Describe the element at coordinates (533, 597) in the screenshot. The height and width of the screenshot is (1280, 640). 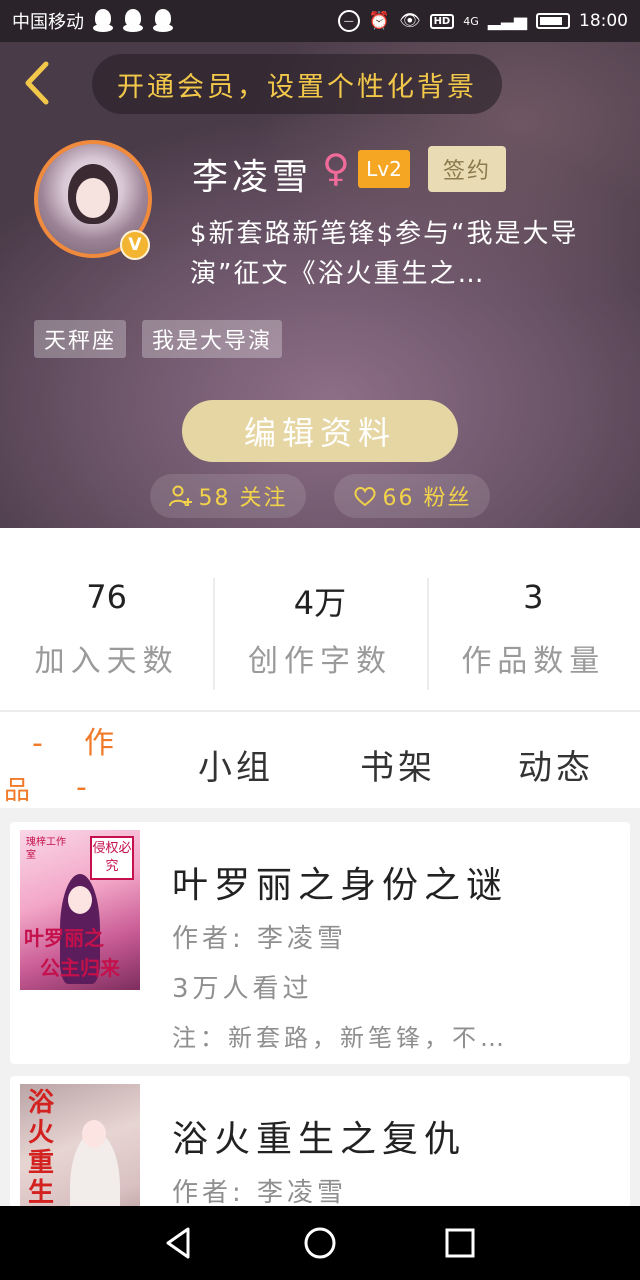
I see `stat-value: 3` at that location.